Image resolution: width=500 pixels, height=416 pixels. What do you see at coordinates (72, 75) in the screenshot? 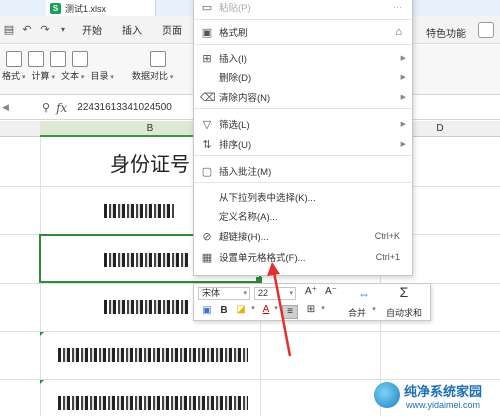
I see `ribbon-text: 文本` at bounding box center [72, 75].